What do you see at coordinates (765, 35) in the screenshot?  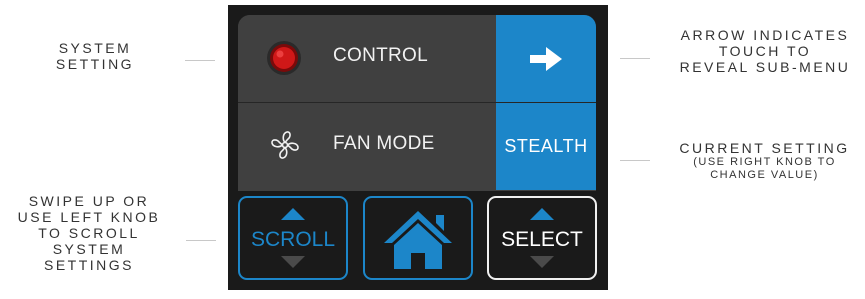 I see `arrow-note-line: ARROW INDICATES` at bounding box center [765, 35].